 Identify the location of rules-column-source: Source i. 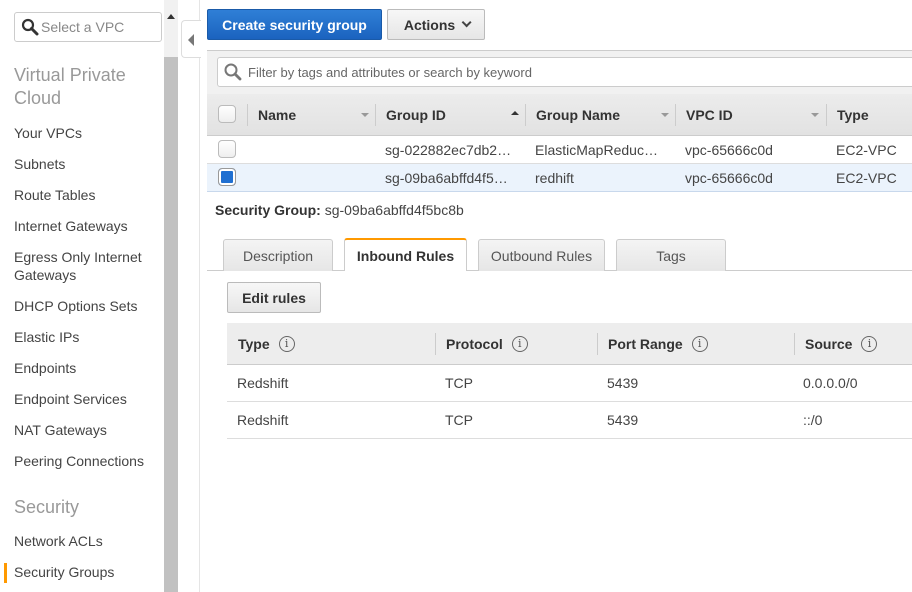
(841, 343).